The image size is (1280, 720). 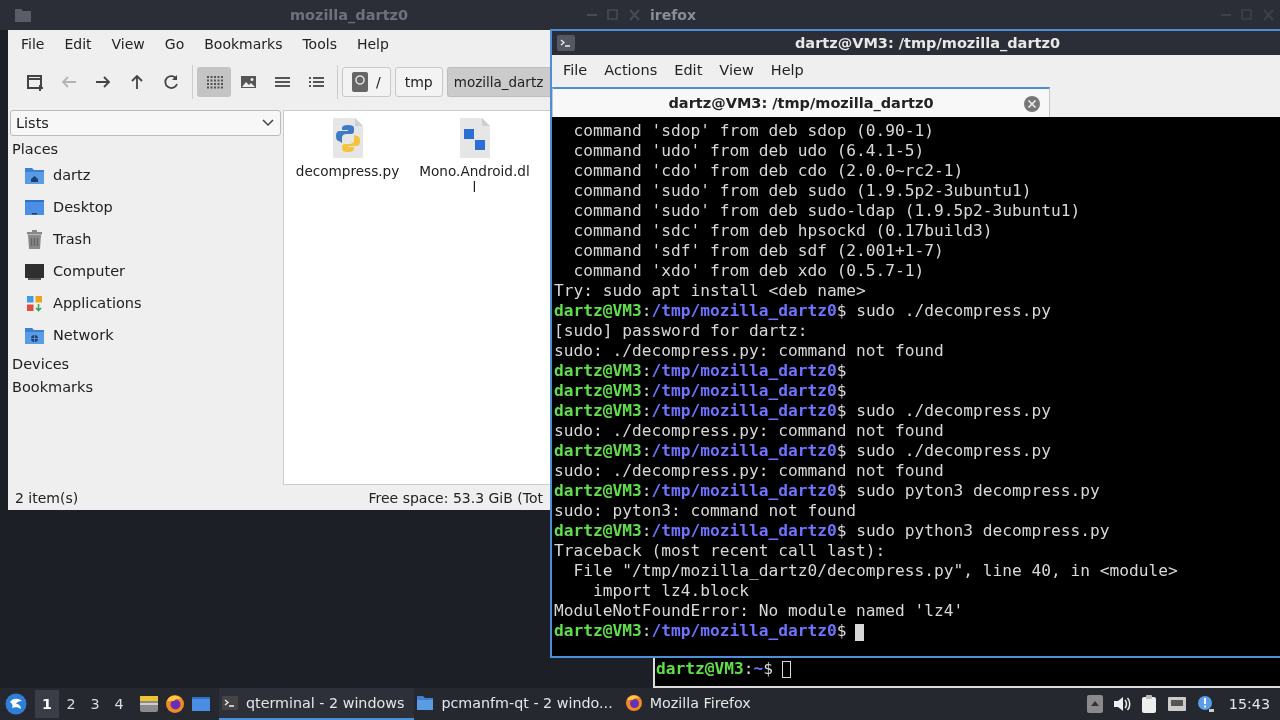 I want to click on task-button: qterminal - 2 windows, so click(x=317, y=704).